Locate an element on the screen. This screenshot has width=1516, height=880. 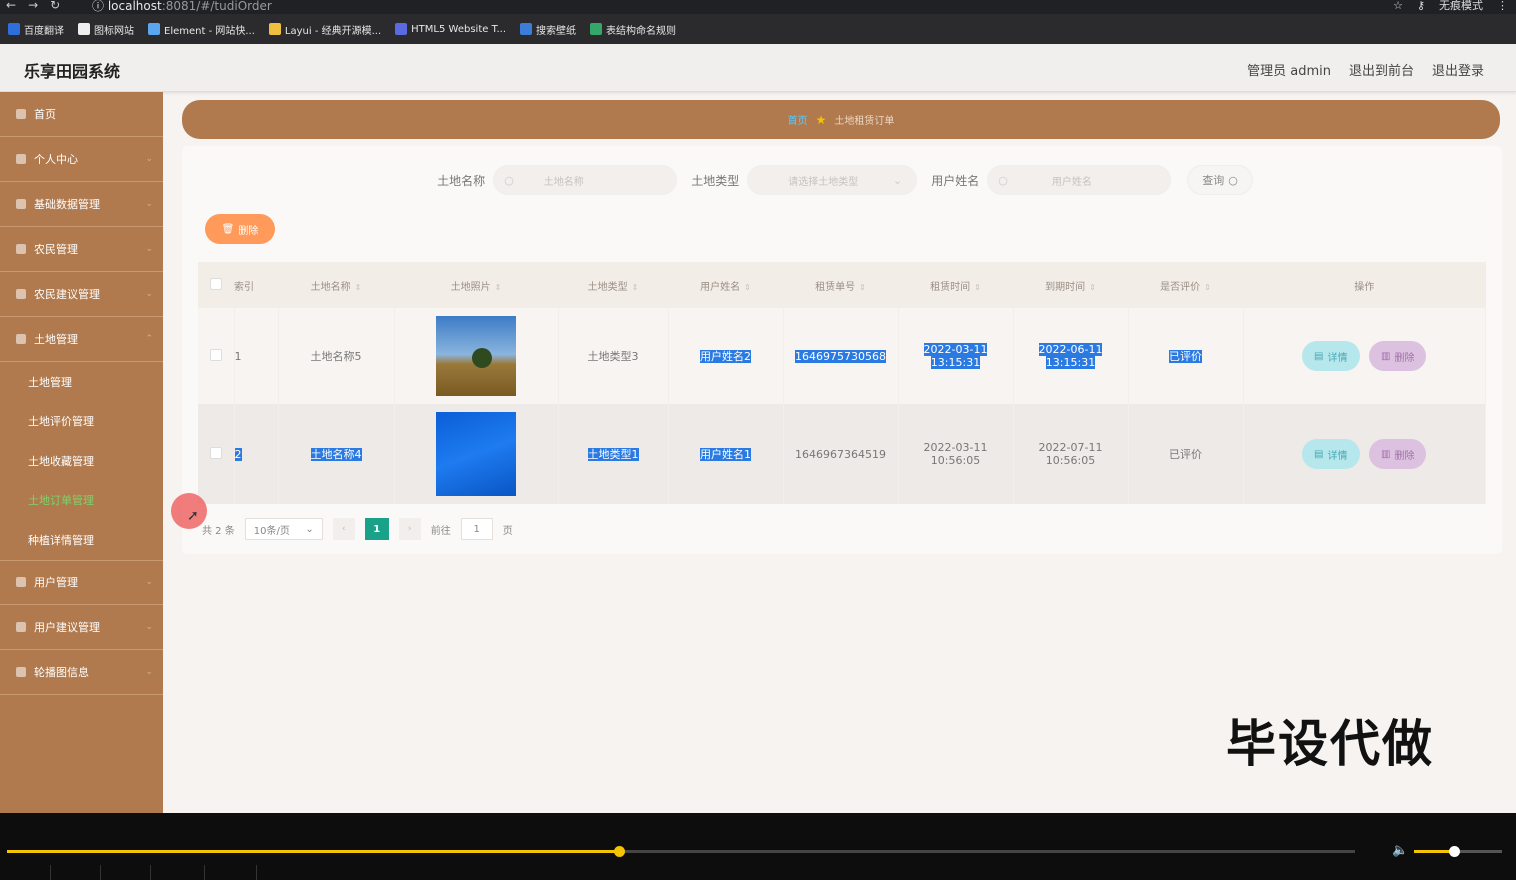
col-land-name: 土地名称 ⇕ is located at coordinates (336, 285).